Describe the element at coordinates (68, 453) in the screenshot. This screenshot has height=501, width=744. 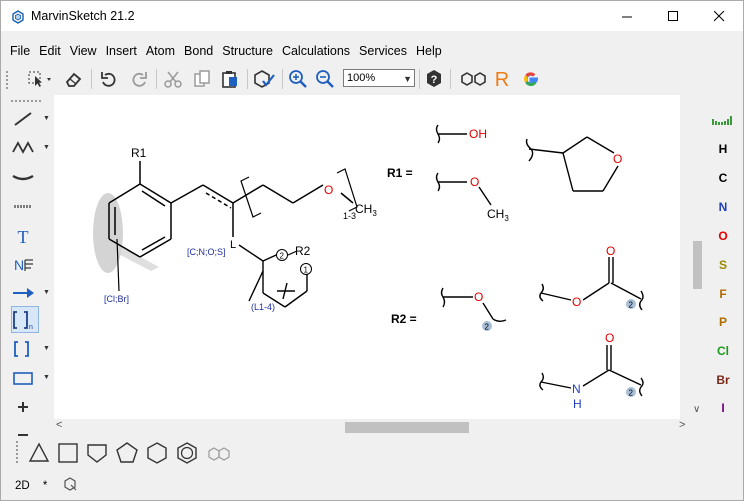
I see `square-template-button` at that location.